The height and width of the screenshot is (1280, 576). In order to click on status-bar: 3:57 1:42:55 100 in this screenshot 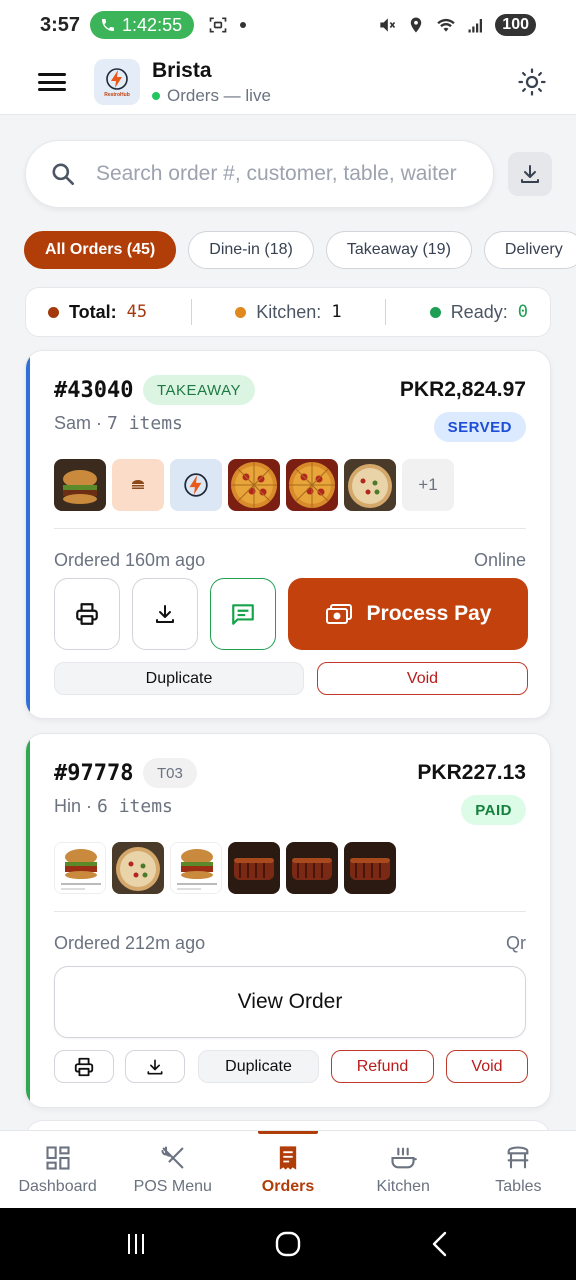, I will do `click(288, 25)`.